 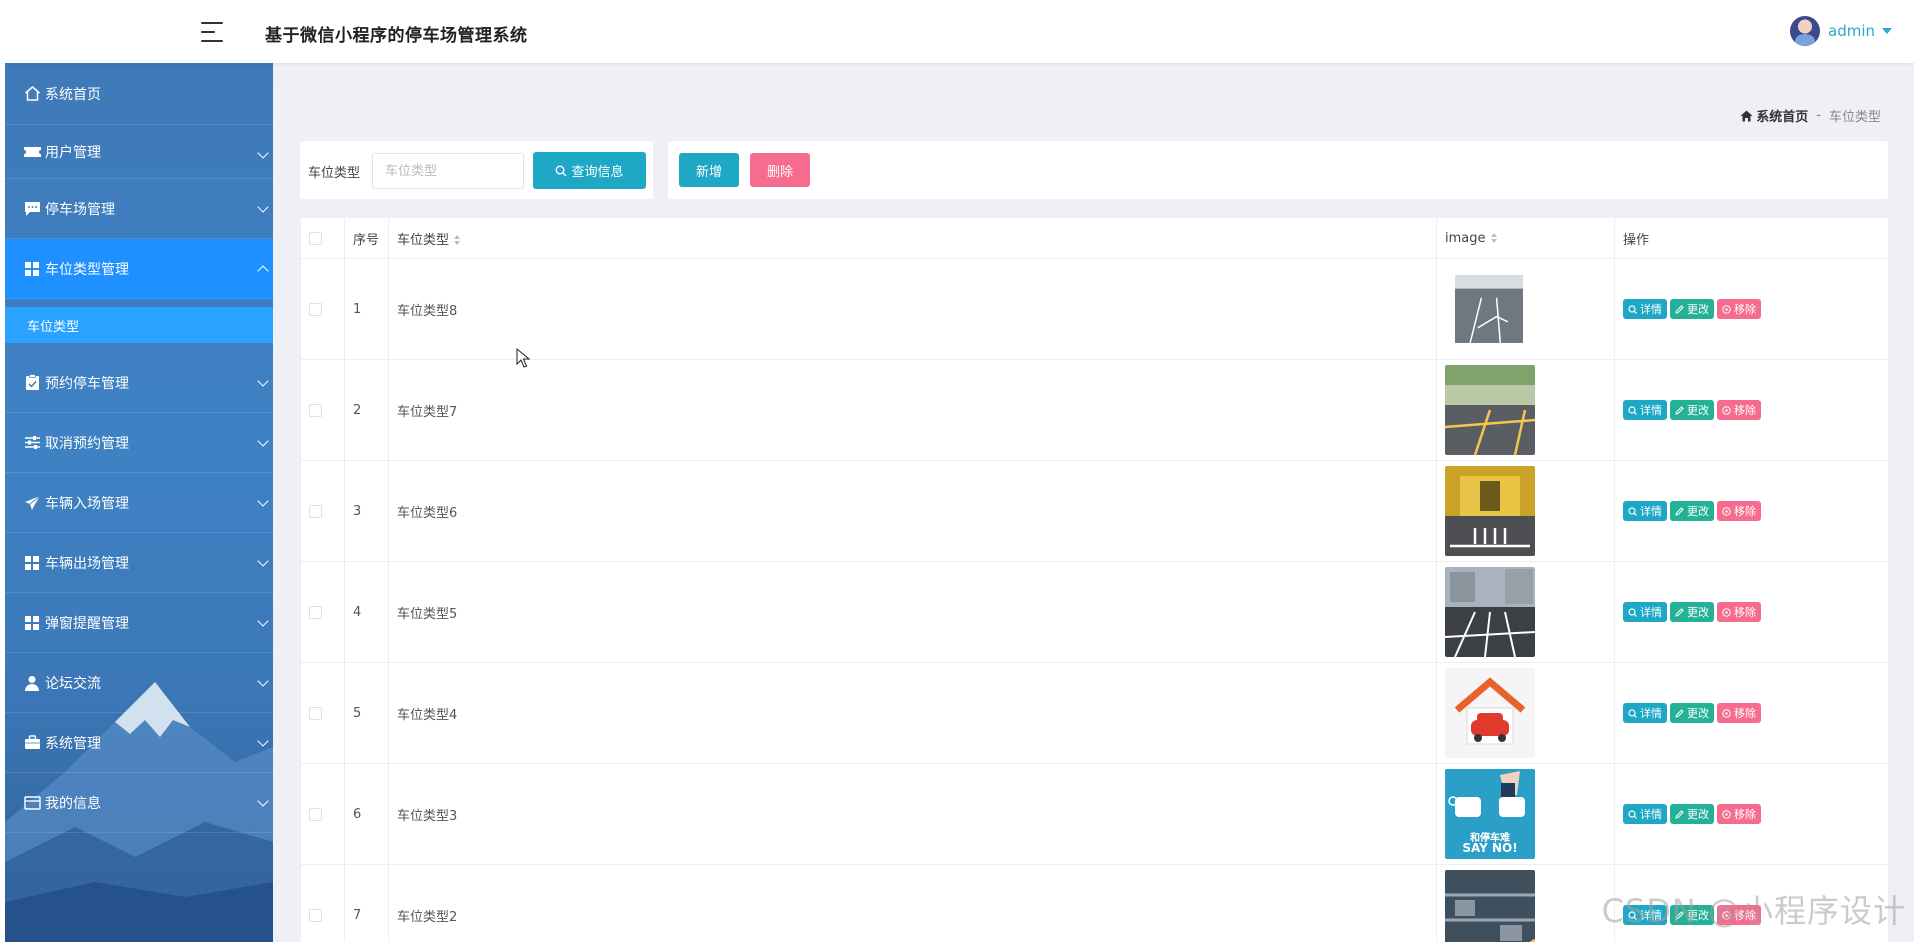 I want to click on sidebar-item-popup-reminder: 弹窗提醒管理, so click(x=139, y=623).